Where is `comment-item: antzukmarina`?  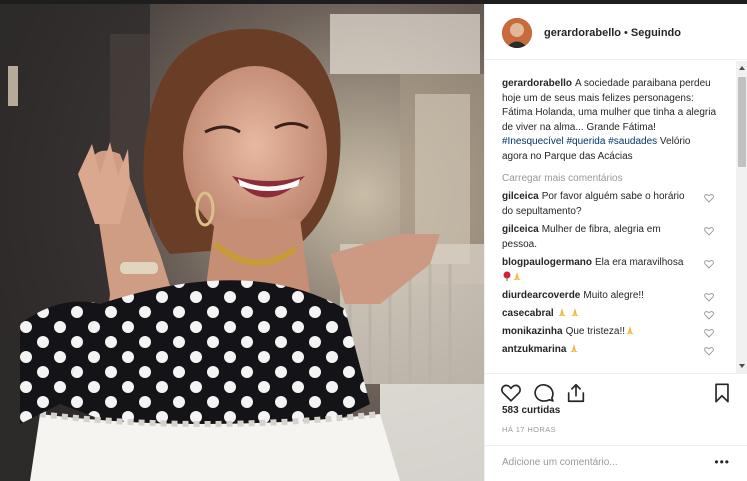
comment-item: antzukmarina is located at coordinates (610, 349).